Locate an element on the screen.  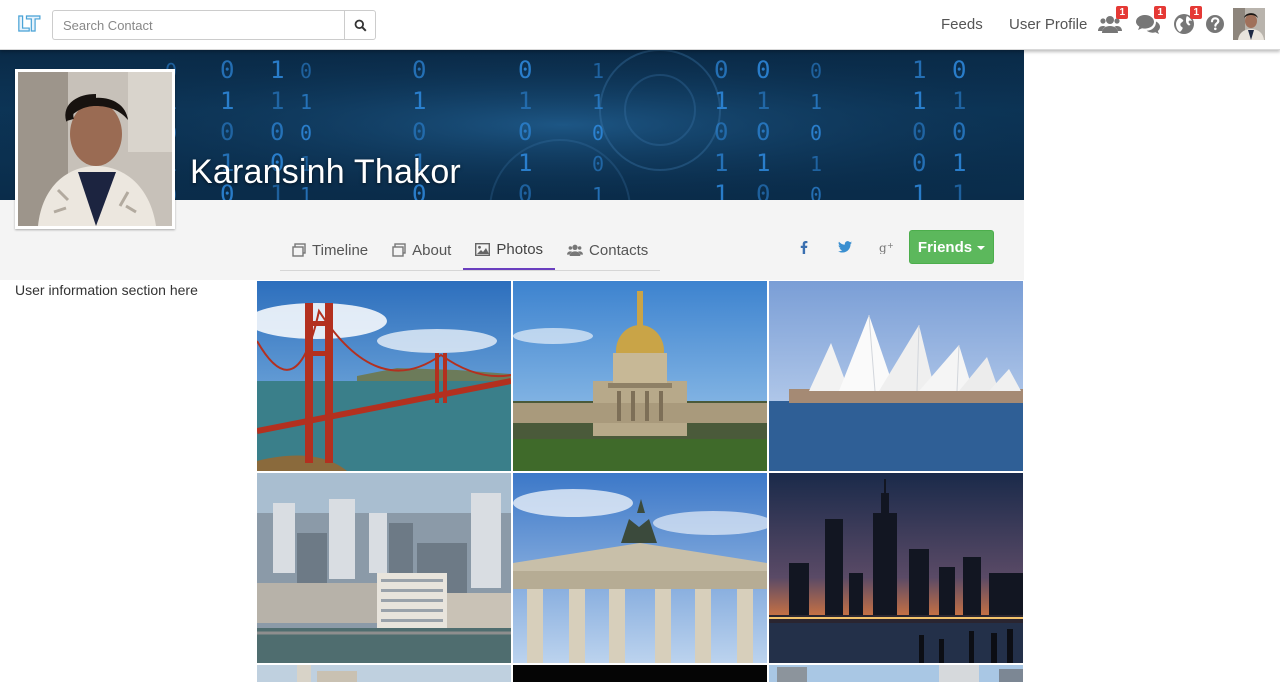
search-bar is located at coordinates (214, 25).